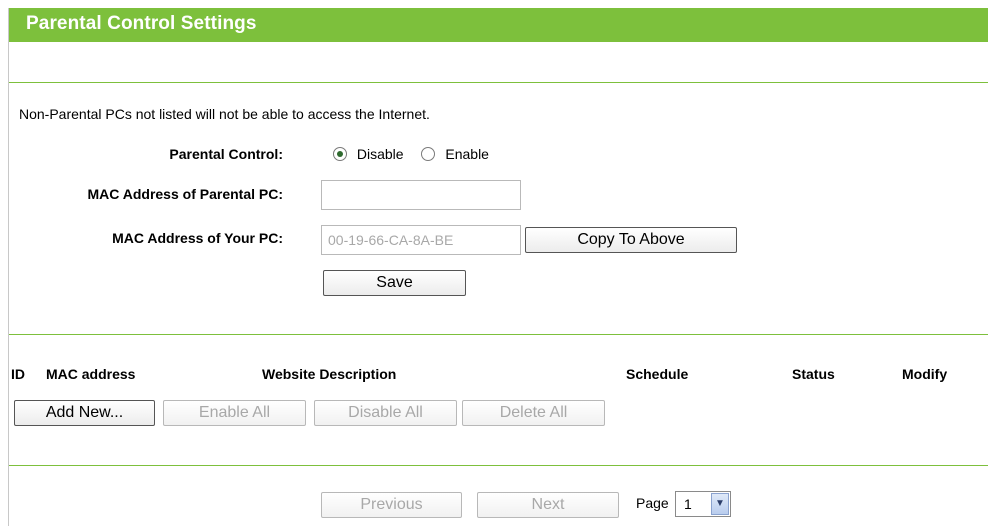 This screenshot has height=526, width=988. Describe the element at coordinates (631, 240) in the screenshot. I see `copy-to-above-button: Copy To Above` at that location.